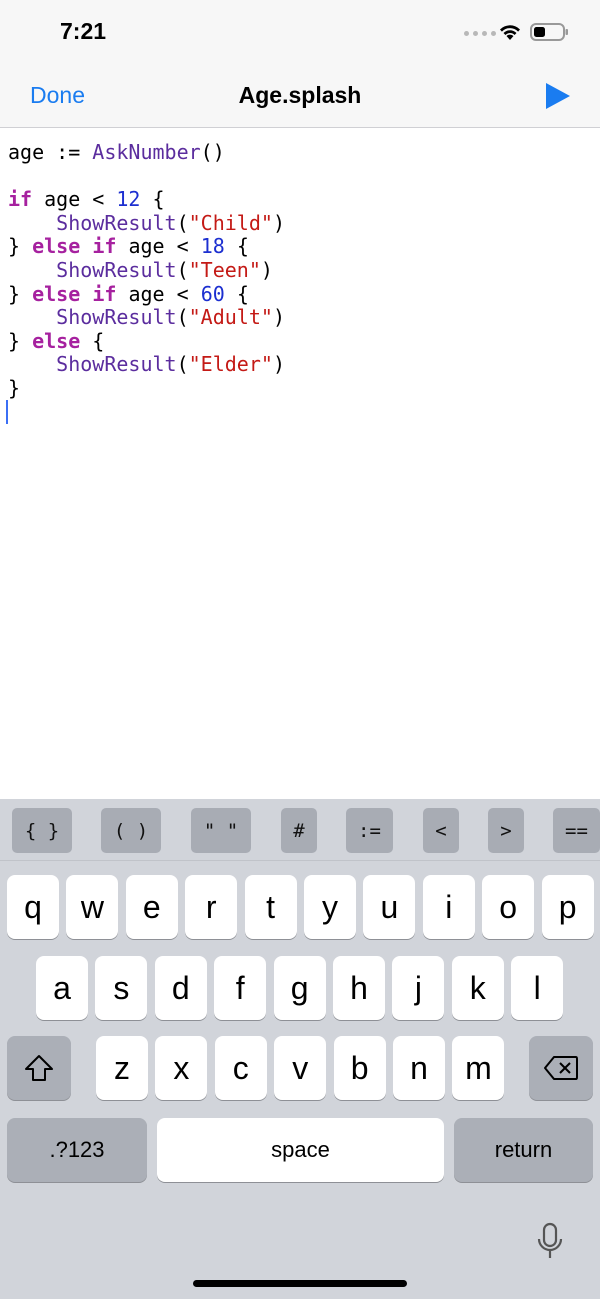 The width and height of the screenshot is (600, 1299). I want to click on code-line: } else if age < 60 {, so click(146, 294).